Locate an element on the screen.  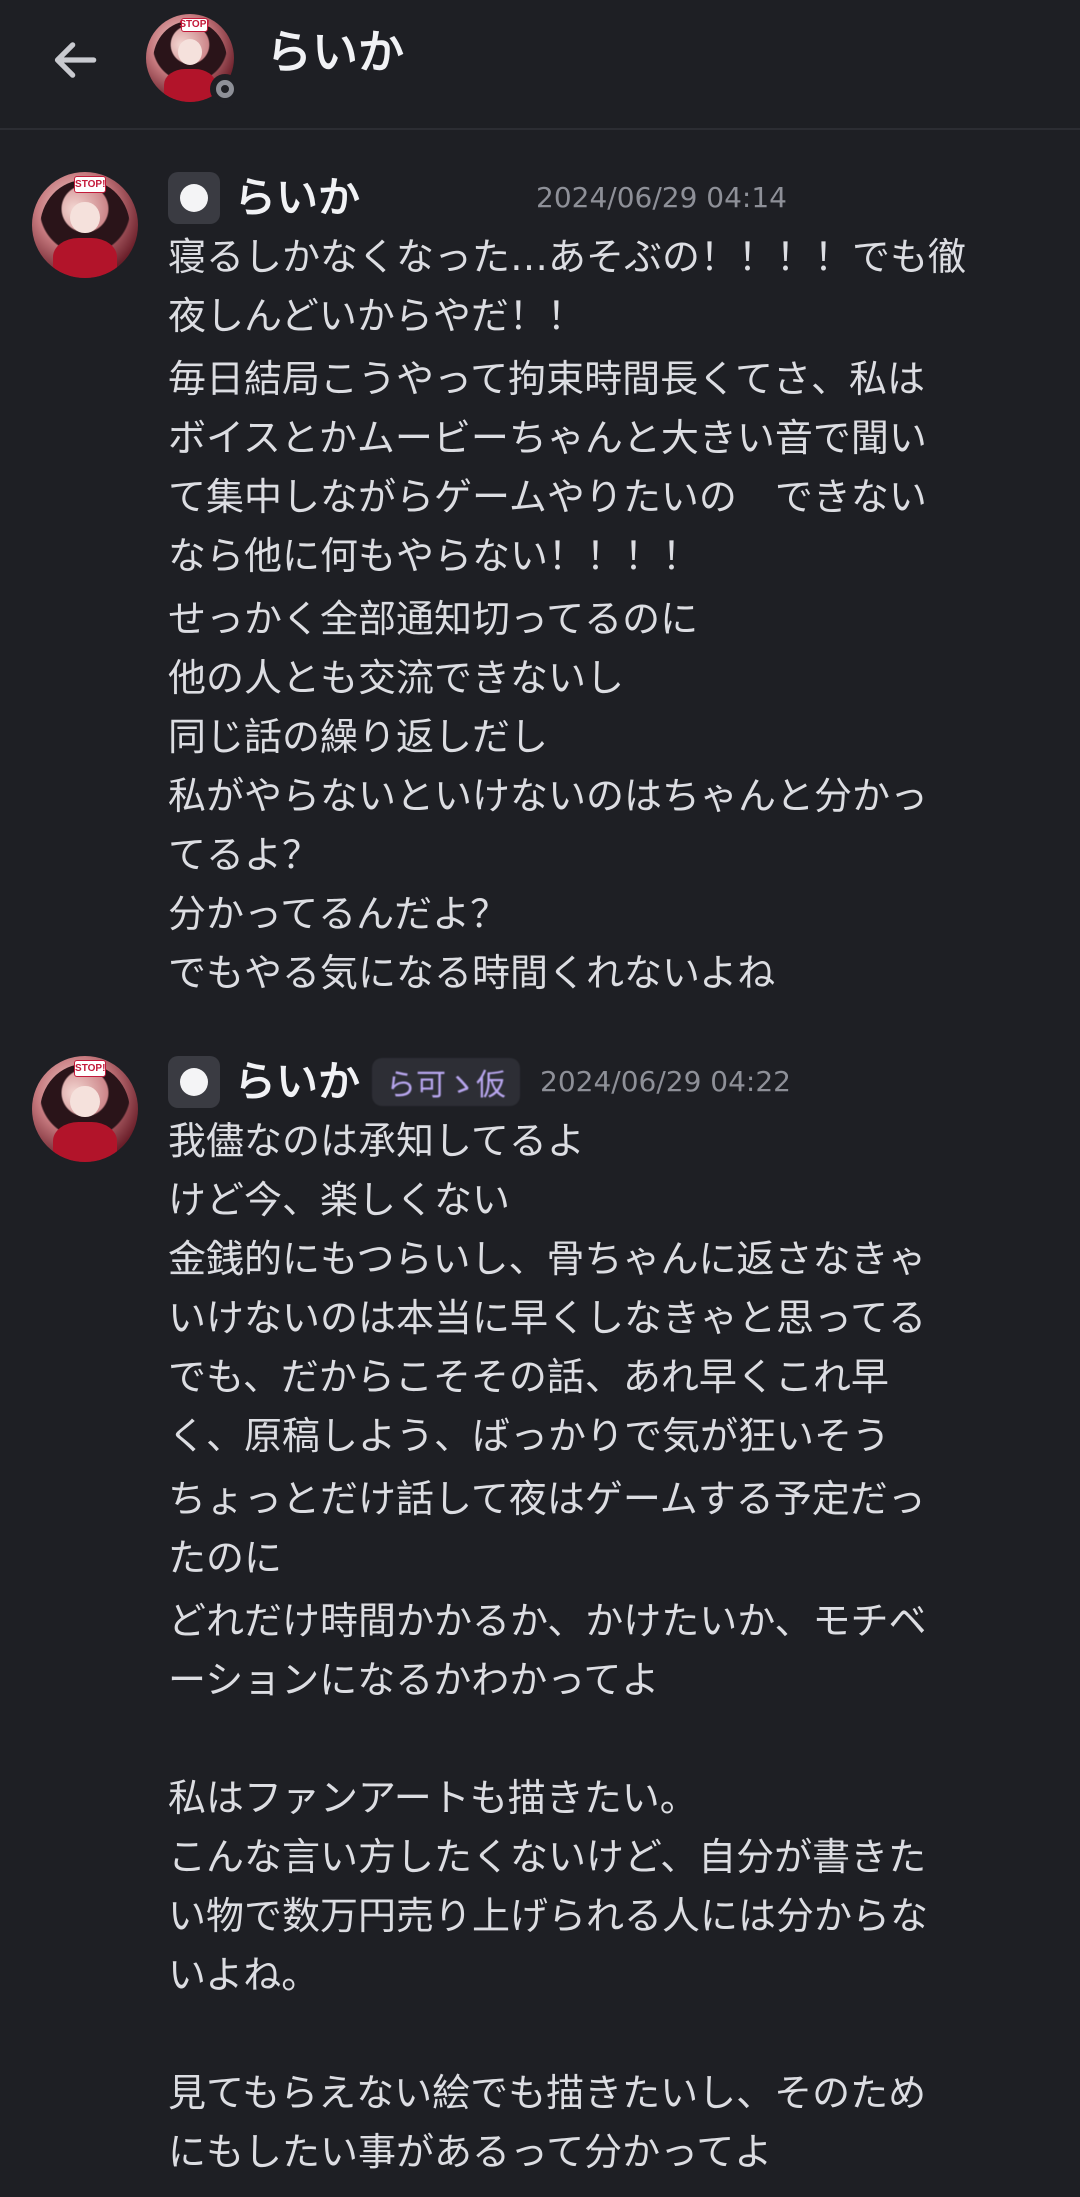
message-timestamp: 2024/06/29 04:14 is located at coordinates (661, 197).